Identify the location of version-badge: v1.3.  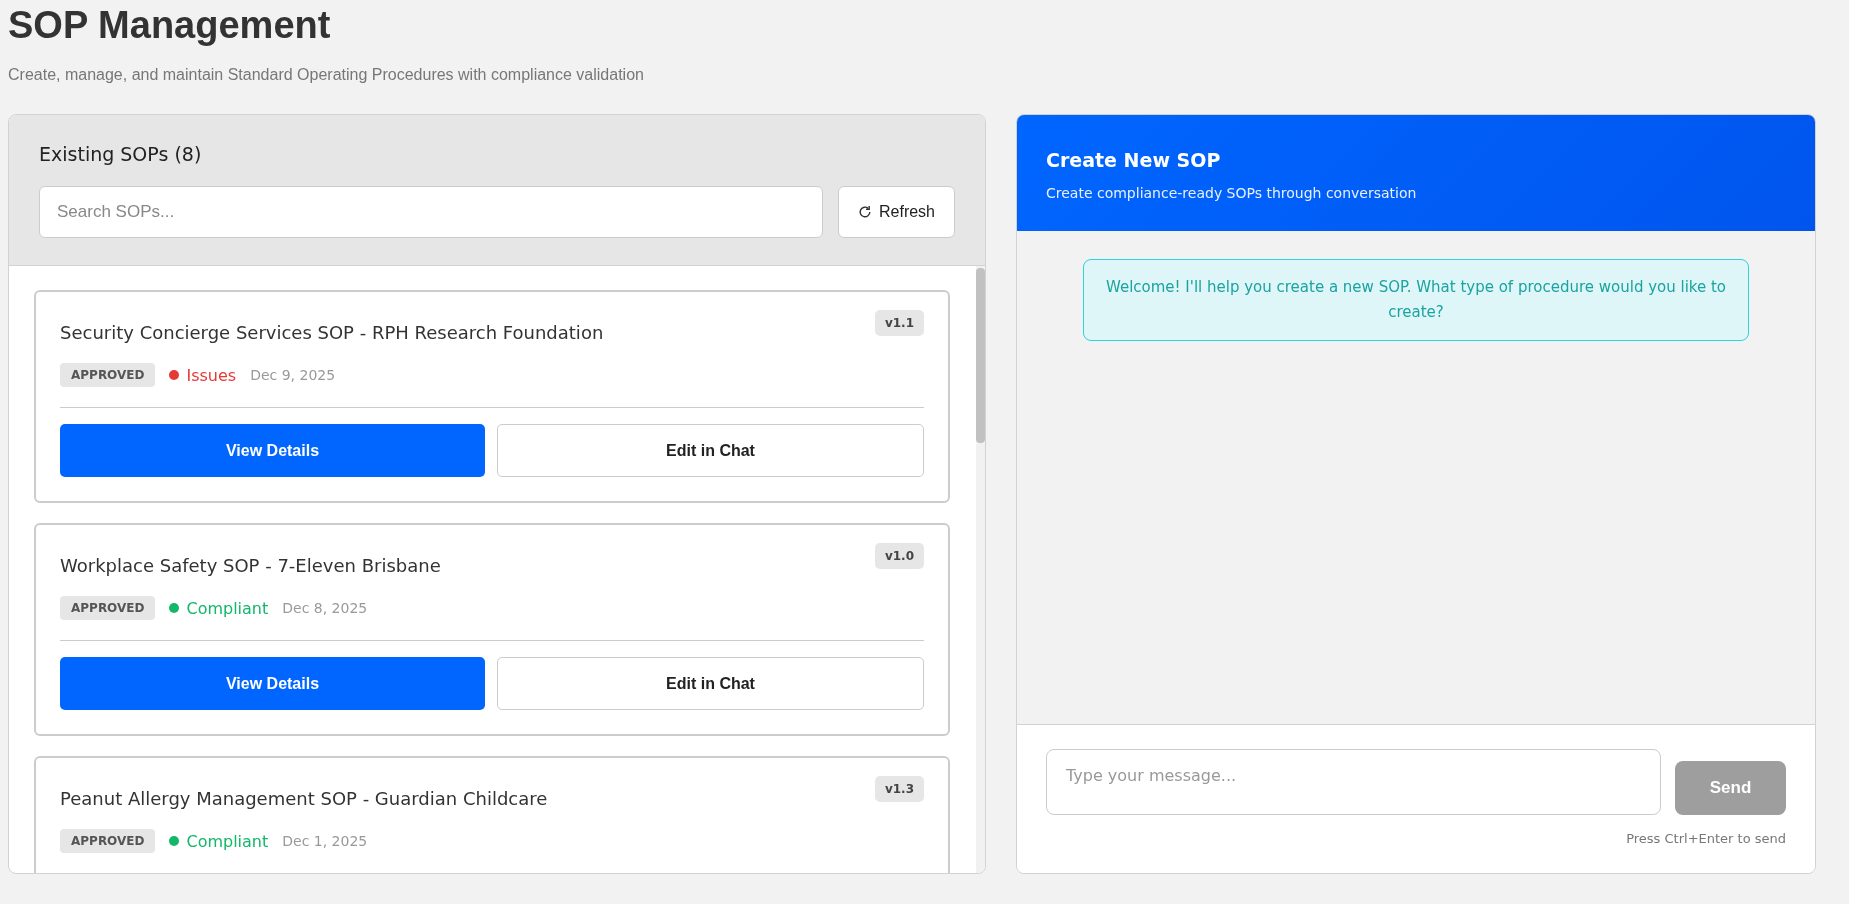
(899, 789).